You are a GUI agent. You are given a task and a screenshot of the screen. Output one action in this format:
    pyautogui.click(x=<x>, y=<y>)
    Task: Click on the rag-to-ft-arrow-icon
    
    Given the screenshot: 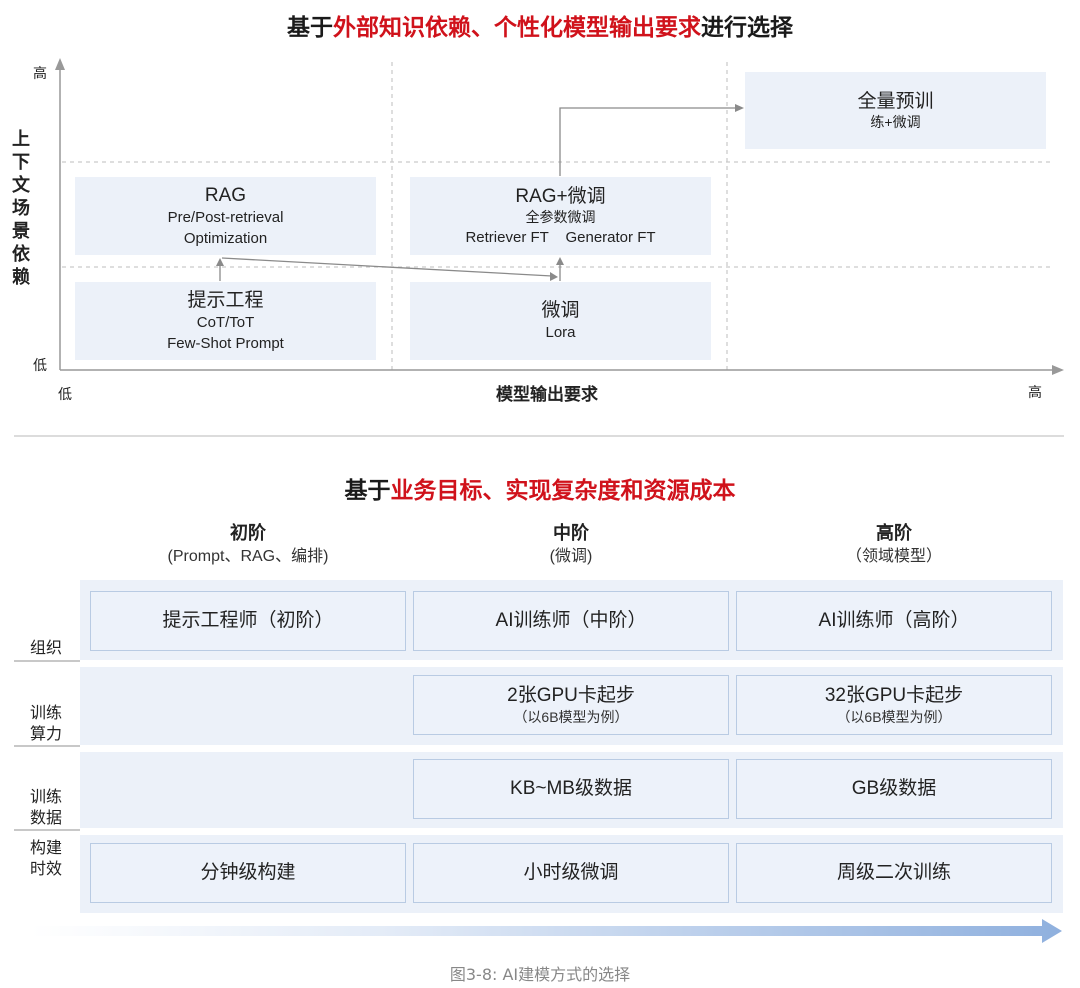 What is the action you would take?
    pyautogui.click(x=554, y=276)
    